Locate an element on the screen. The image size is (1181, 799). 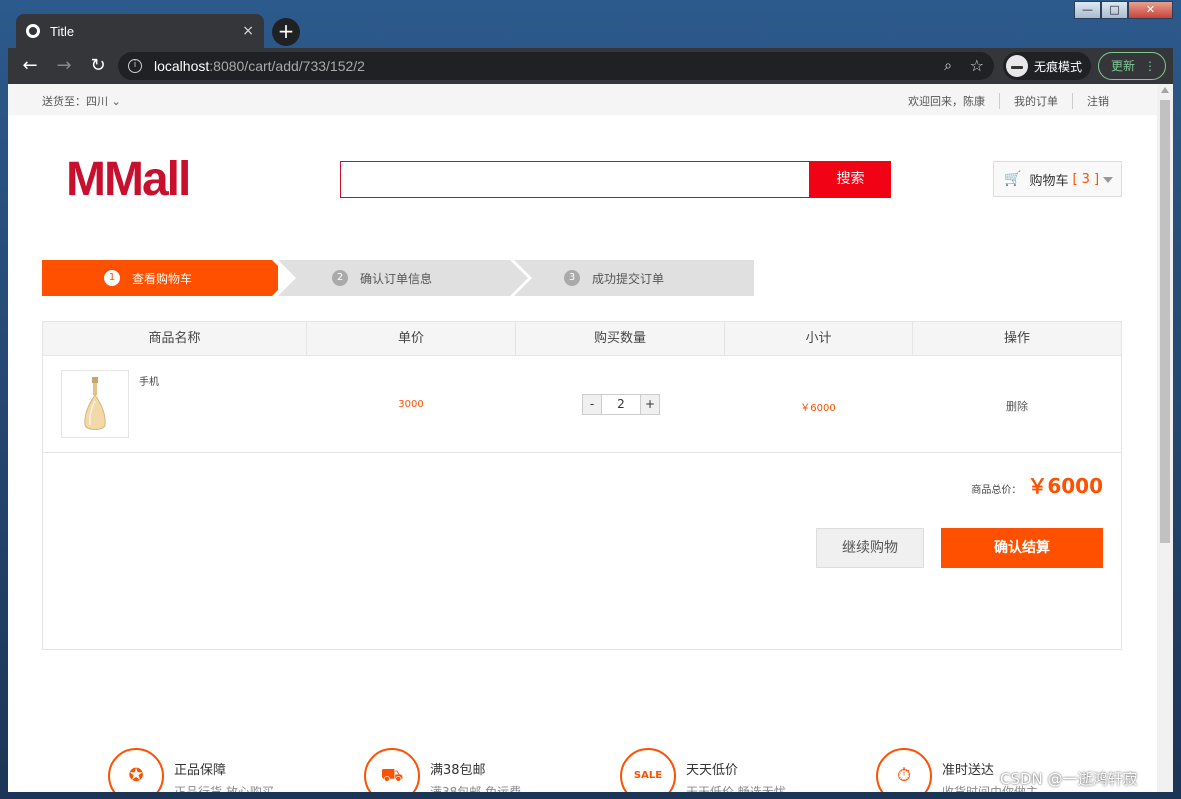
step-confirm-order: 2 确认订单信息 is located at coordinates (403, 278).